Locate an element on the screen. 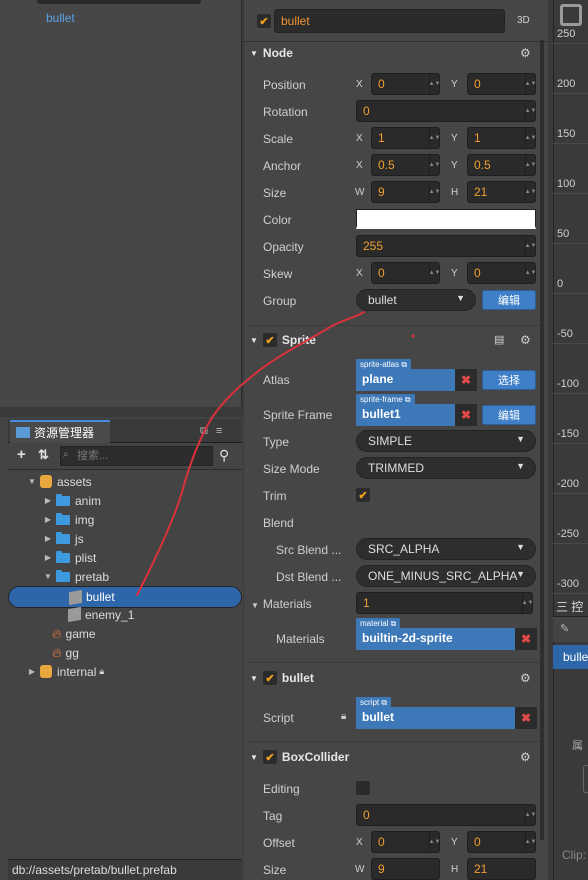  annotation-stroke is located at coordinates (250, 453).